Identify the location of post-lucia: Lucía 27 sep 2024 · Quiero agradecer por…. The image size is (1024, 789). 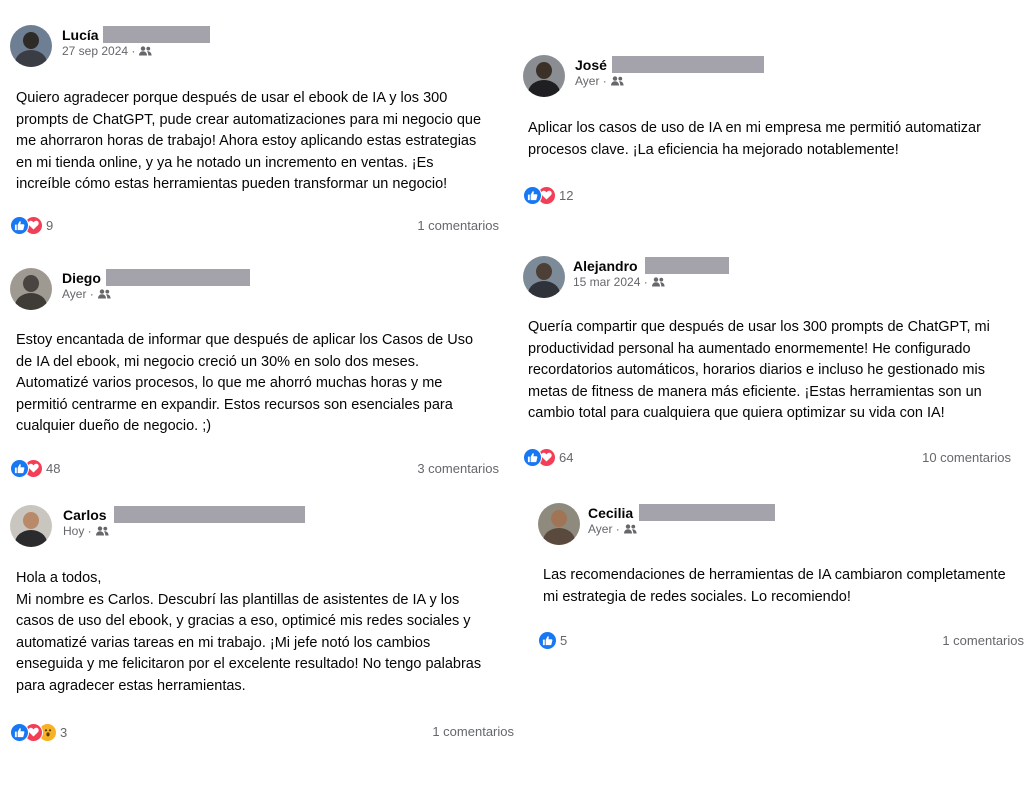
(257, 132).